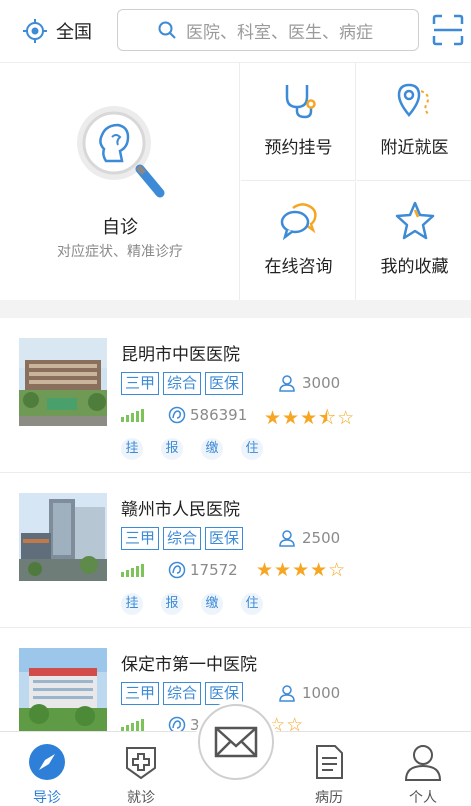 This screenshot has width=471, height=806. Describe the element at coordinates (300, 102) in the screenshot. I see `stethoscope-icon` at that location.